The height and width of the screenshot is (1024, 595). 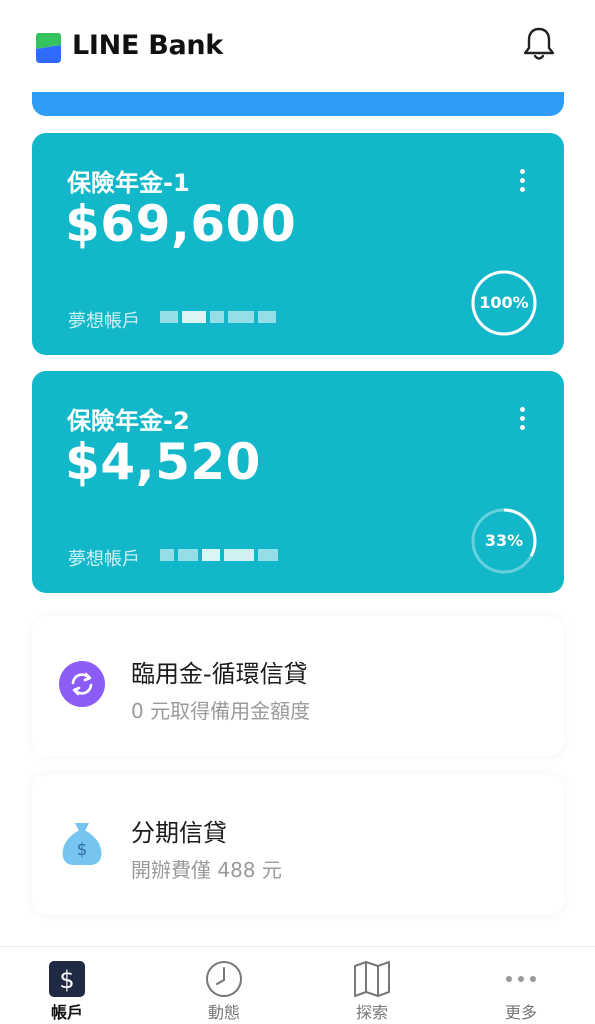 I want to click on nav-label: 動態, so click(x=223, y=1012).